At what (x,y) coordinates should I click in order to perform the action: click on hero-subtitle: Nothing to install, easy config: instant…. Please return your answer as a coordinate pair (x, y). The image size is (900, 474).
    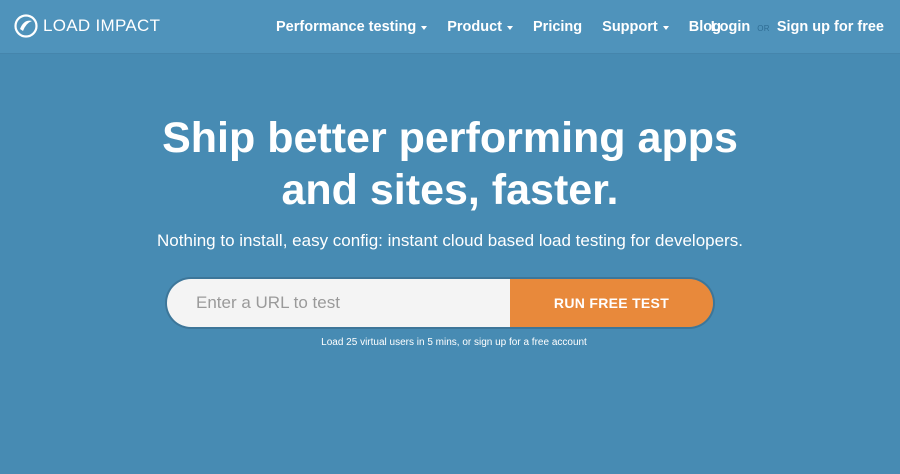
    Looking at the image, I should click on (450, 240).